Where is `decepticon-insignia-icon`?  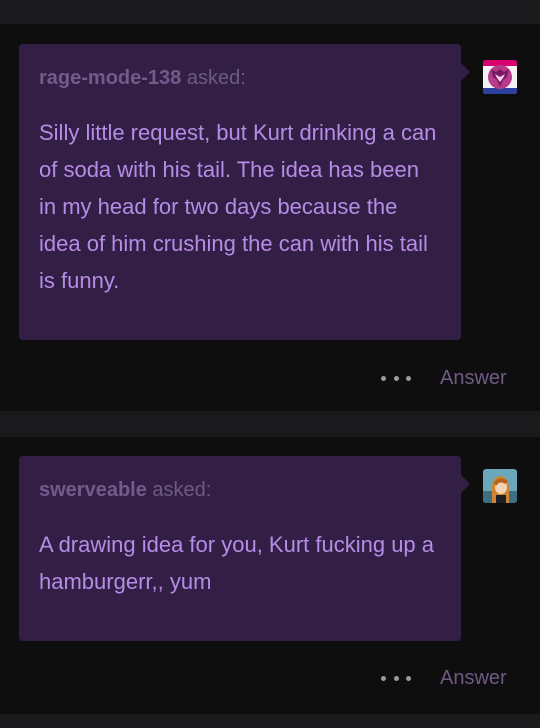
decepticon-insignia-icon is located at coordinates (500, 77).